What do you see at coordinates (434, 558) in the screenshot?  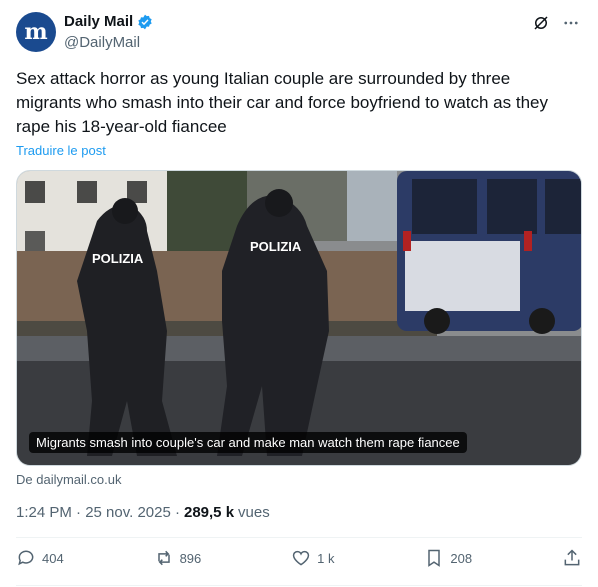 I see `bookmark-icon` at bounding box center [434, 558].